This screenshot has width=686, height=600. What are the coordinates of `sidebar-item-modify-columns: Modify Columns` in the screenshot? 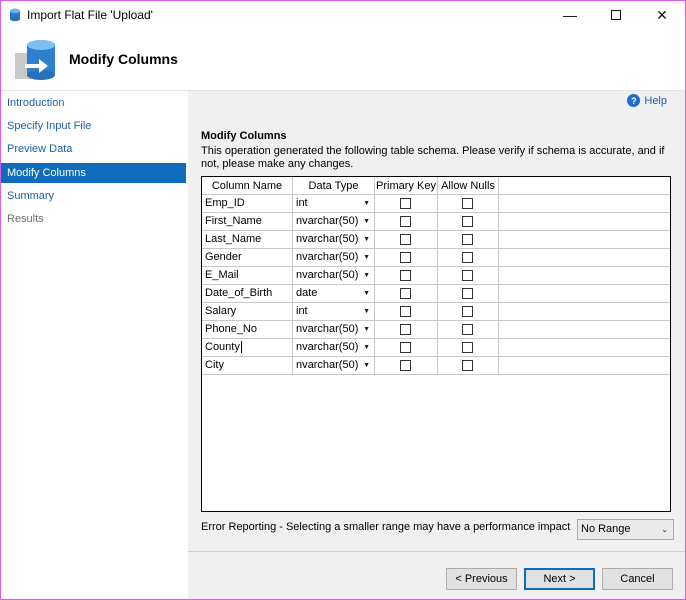 It's located at (93, 173).